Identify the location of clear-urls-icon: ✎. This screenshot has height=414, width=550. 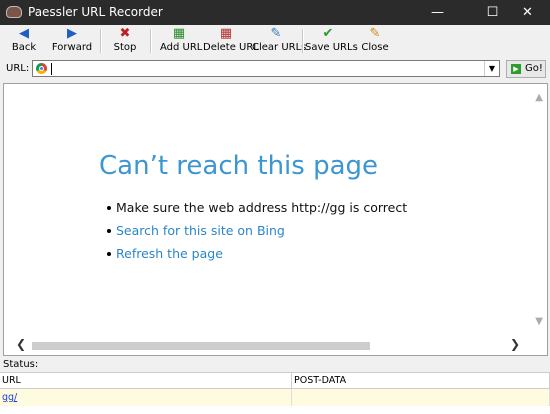
(276, 33).